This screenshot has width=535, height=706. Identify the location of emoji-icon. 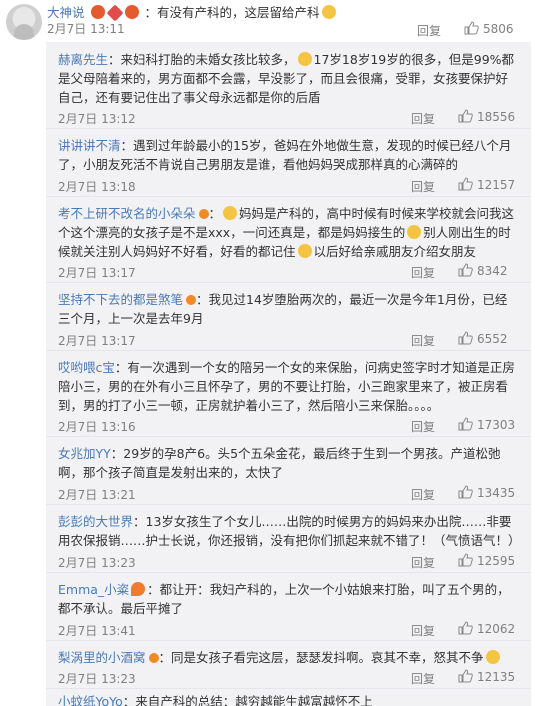
(97, 12).